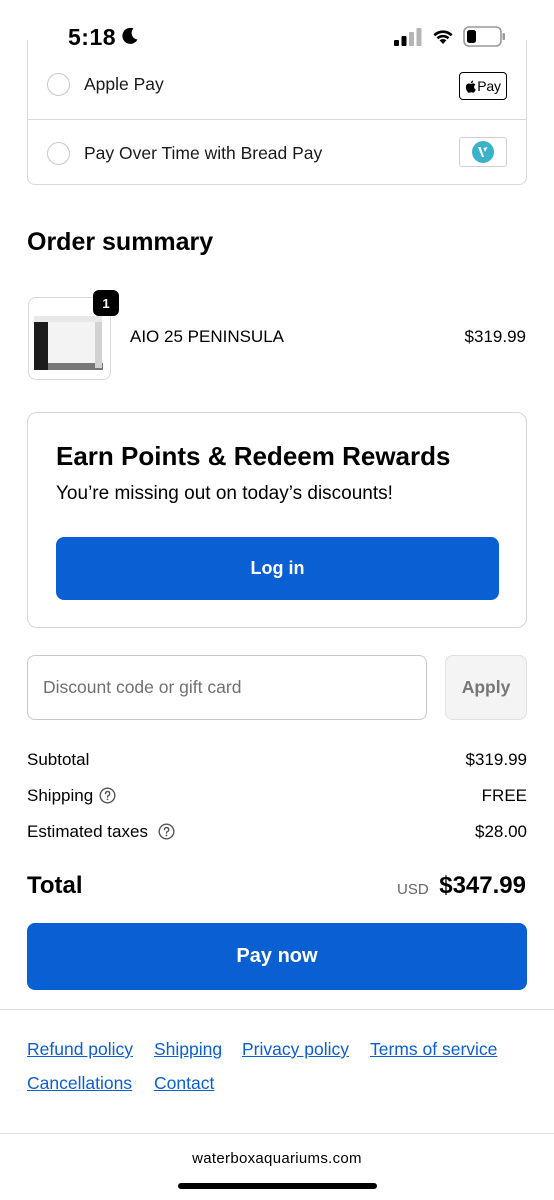  Describe the element at coordinates (495, 336) in the screenshot. I see `product-price: $319.99` at that location.